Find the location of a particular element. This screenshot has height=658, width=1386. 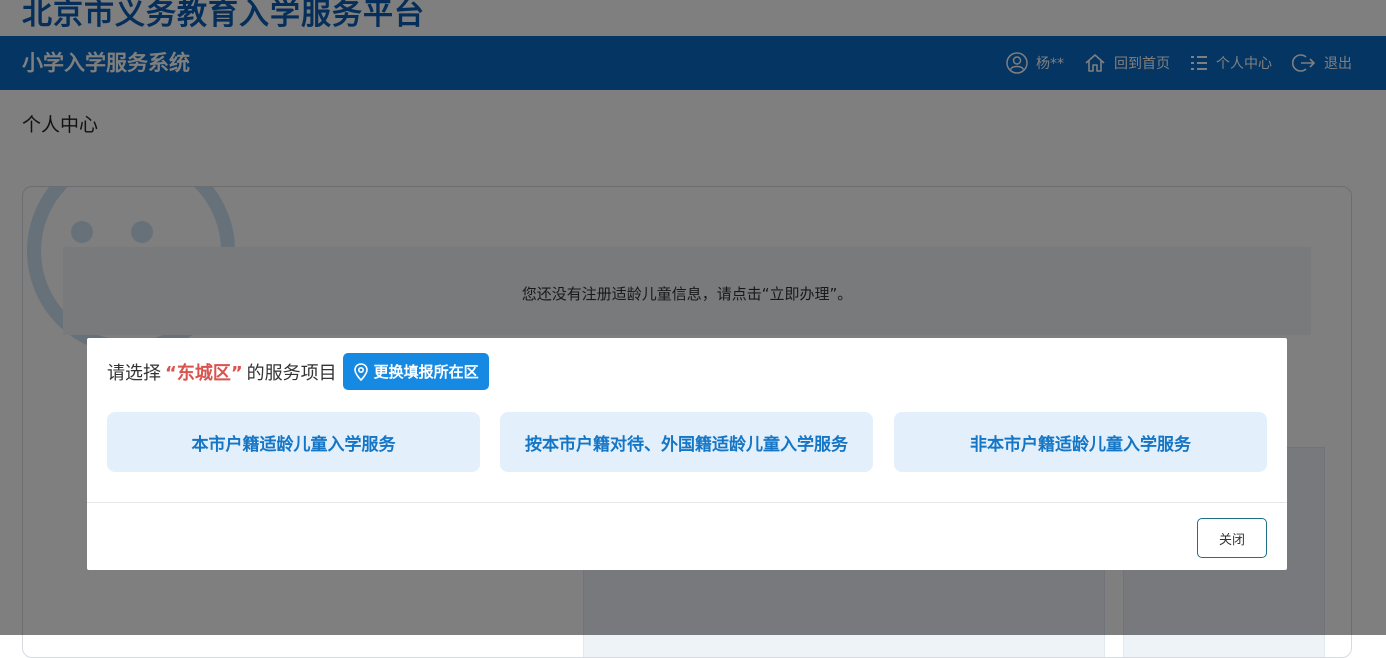

change-district-button: 更换填报所在区 is located at coordinates (415, 371).